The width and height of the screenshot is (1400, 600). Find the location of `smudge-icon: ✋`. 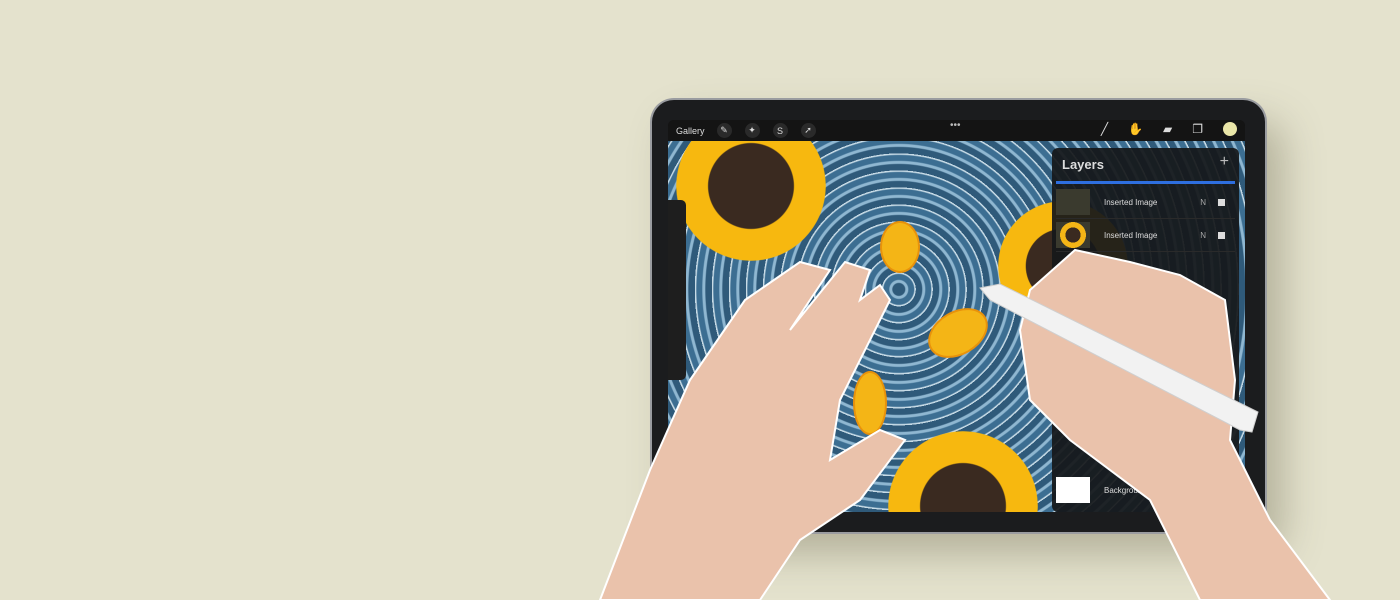

smudge-icon: ✋ is located at coordinates (1135, 129).